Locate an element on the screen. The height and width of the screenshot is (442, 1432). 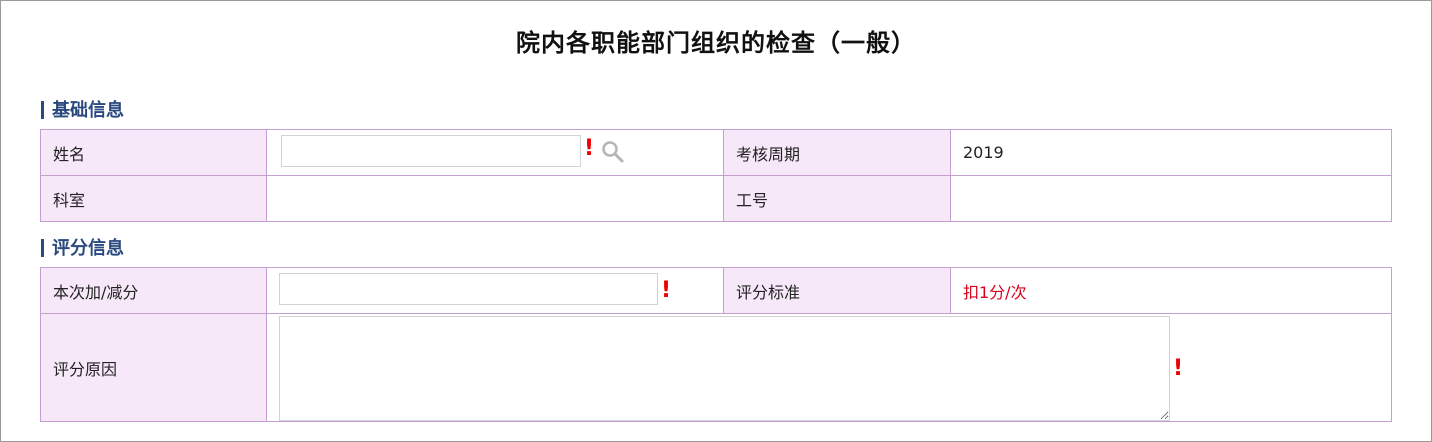
dept-label: 科室 is located at coordinates (153, 198).